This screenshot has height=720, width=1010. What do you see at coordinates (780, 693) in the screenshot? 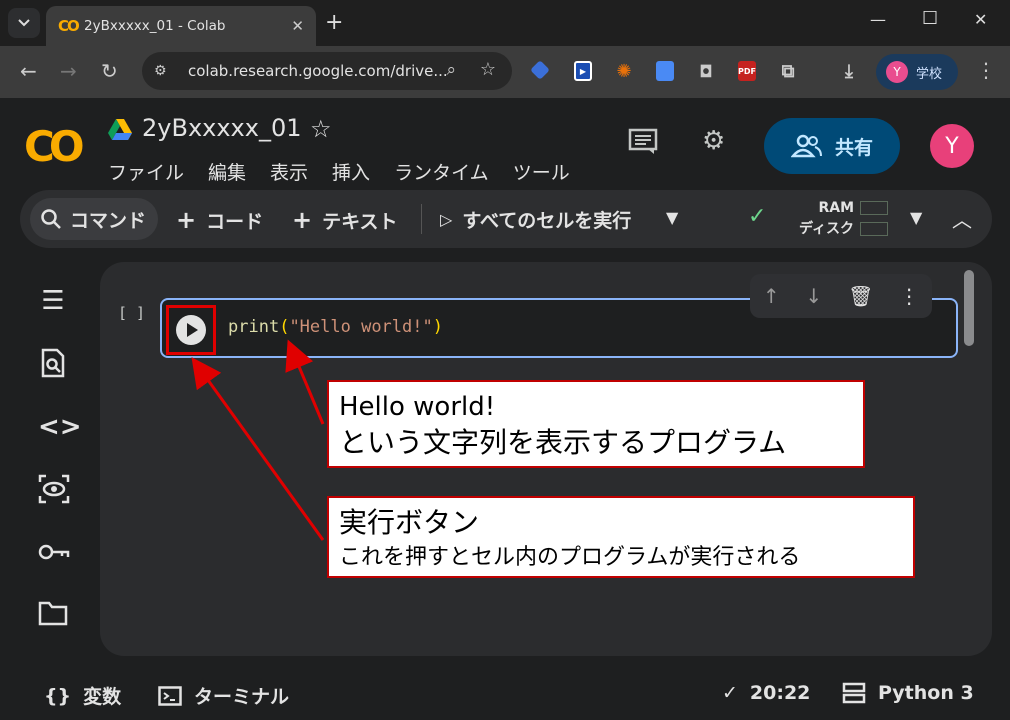
I see `execution-time: 20:22` at bounding box center [780, 693].